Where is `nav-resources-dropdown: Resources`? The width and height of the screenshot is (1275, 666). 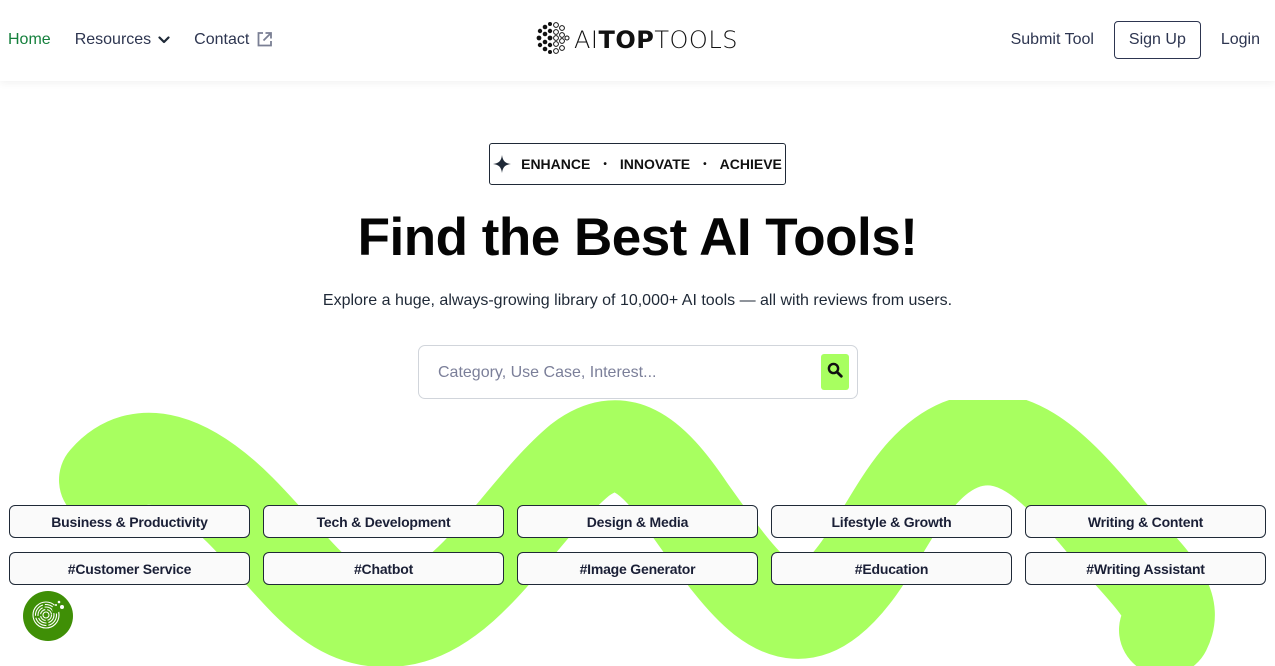
nav-resources-dropdown: Resources is located at coordinates (122, 40).